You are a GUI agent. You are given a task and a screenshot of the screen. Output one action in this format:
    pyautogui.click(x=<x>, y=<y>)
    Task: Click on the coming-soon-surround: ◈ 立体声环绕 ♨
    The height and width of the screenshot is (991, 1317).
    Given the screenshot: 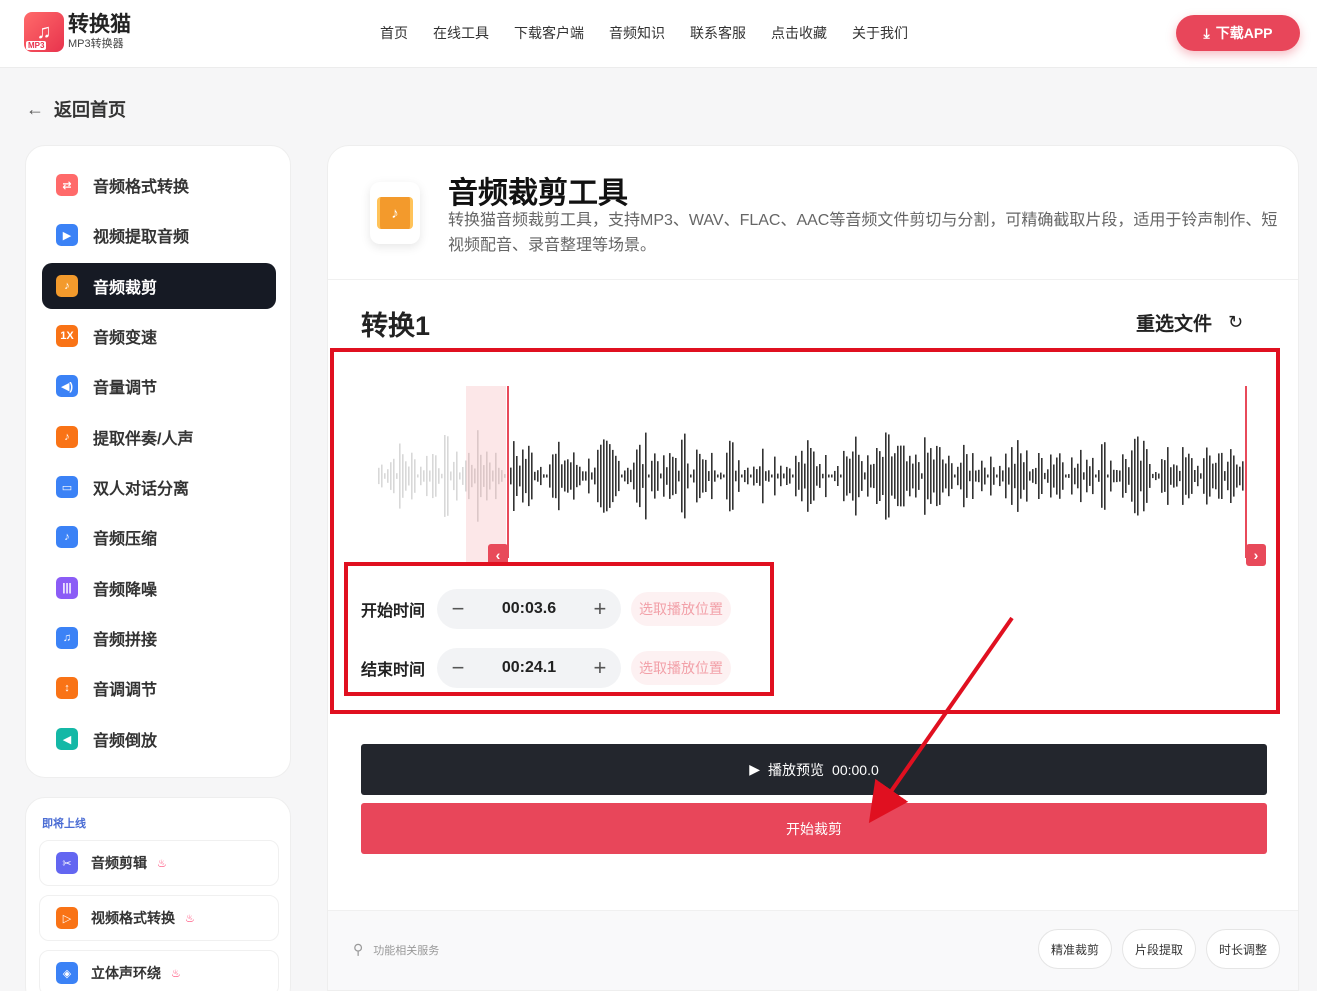 What is the action you would take?
    pyautogui.click(x=159, y=970)
    